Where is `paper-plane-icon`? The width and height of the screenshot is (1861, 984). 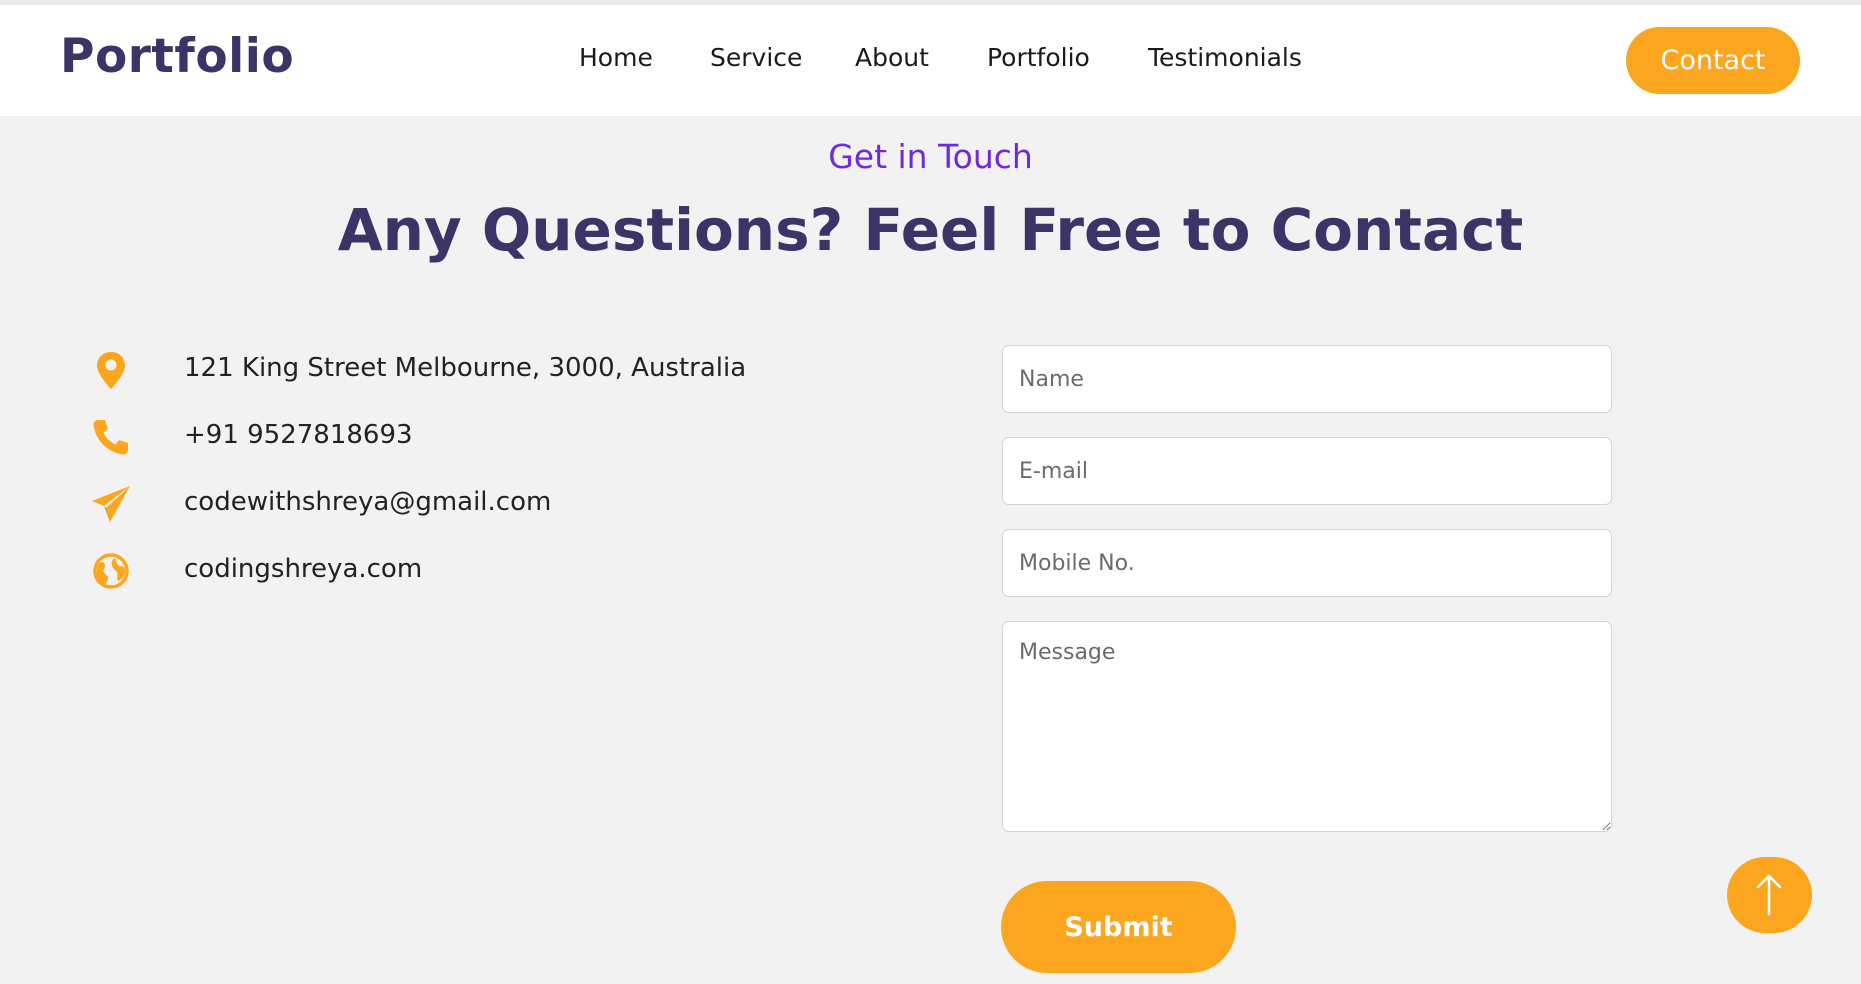 paper-plane-icon is located at coordinates (111, 504).